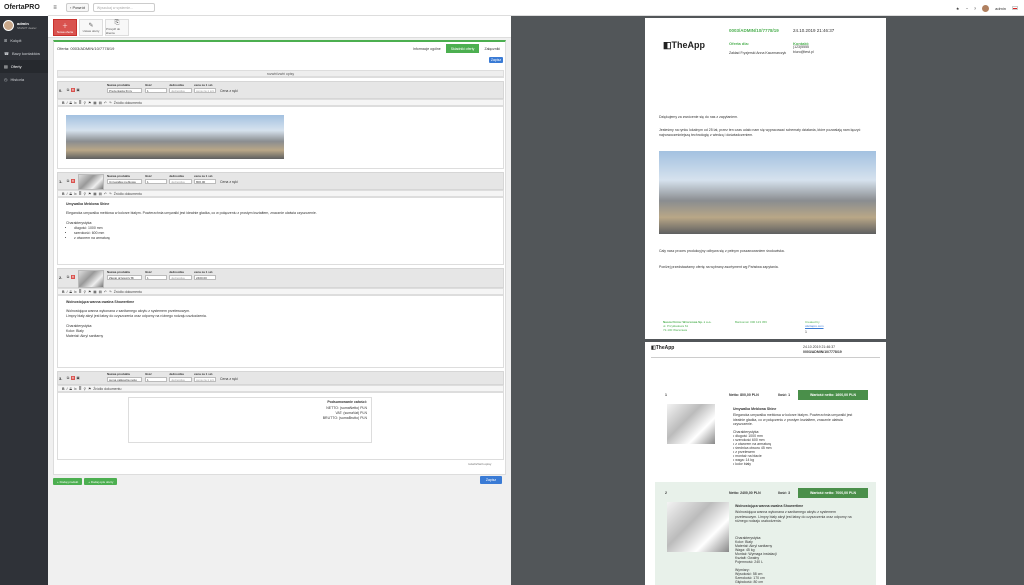  Describe the element at coordinates (958, 8) in the screenshot. I see `star-icon: ★` at that location.